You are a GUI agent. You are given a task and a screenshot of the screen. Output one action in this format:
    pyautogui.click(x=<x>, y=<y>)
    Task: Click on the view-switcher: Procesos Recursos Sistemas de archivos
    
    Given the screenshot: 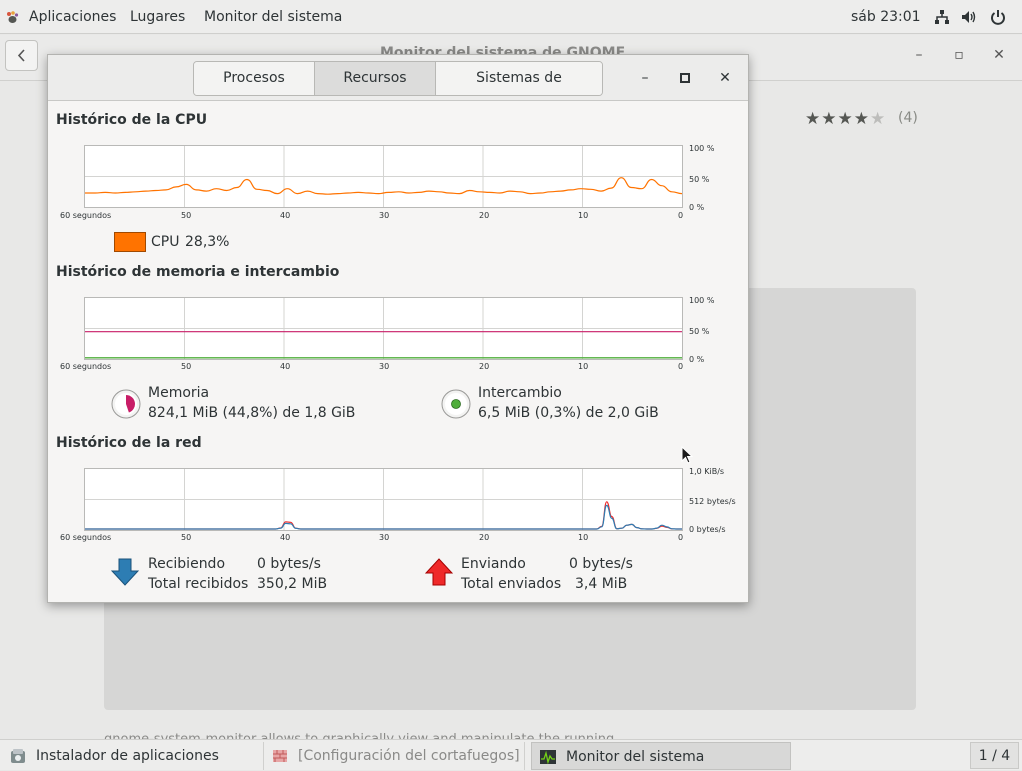 What is the action you would take?
    pyautogui.click(x=398, y=78)
    